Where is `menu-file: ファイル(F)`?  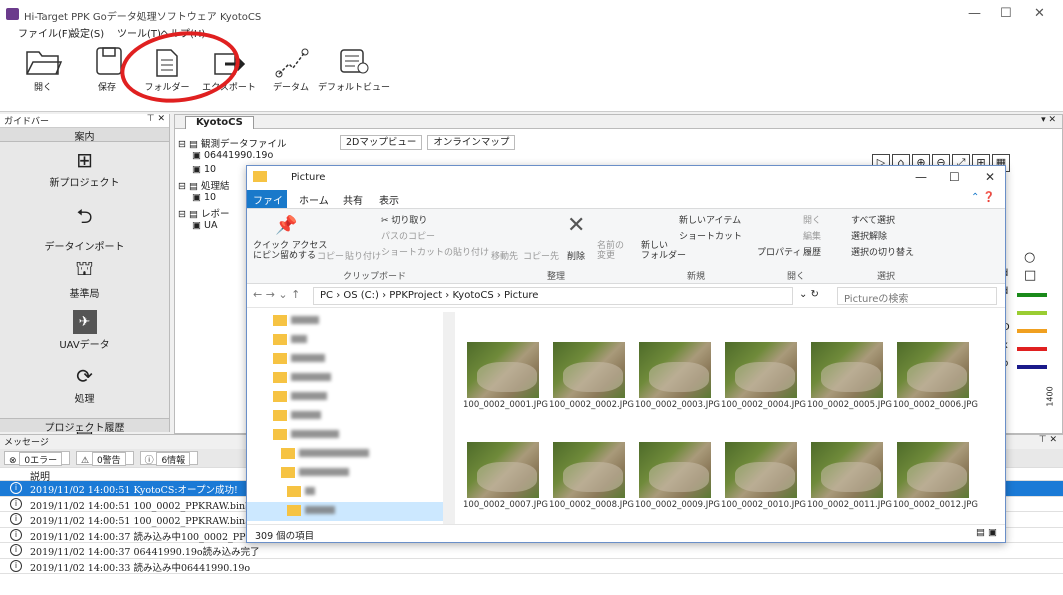 menu-file: ファイル(F) is located at coordinates (45, 32).